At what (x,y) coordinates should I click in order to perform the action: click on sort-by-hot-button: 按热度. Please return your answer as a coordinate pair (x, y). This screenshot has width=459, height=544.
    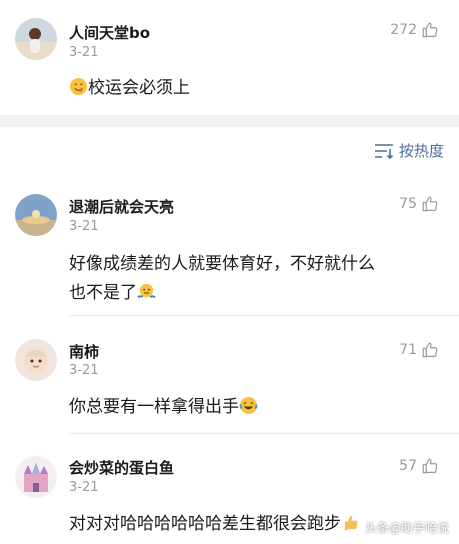
    Looking at the image, I should click on (409, 150).